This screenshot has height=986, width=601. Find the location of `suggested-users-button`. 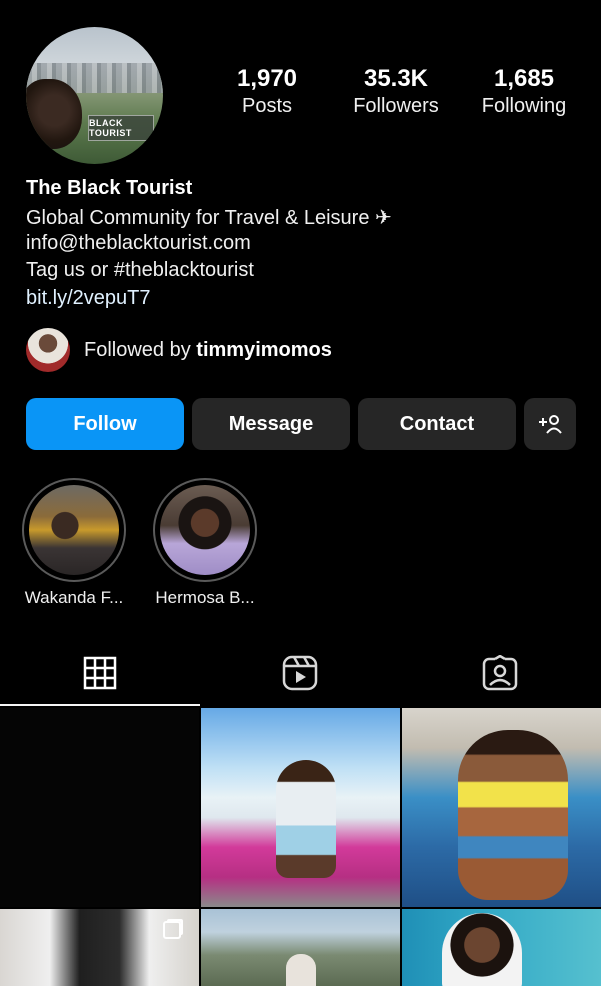

suggested-users-button is located at coordinates (550, 424).